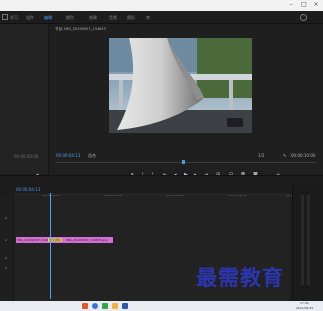 This screenshot has height=311, width=323. What do you see at coordinates (125, 306) in the screenshot?
I see `app-icon-premiere` at bounding box center [125, 306].